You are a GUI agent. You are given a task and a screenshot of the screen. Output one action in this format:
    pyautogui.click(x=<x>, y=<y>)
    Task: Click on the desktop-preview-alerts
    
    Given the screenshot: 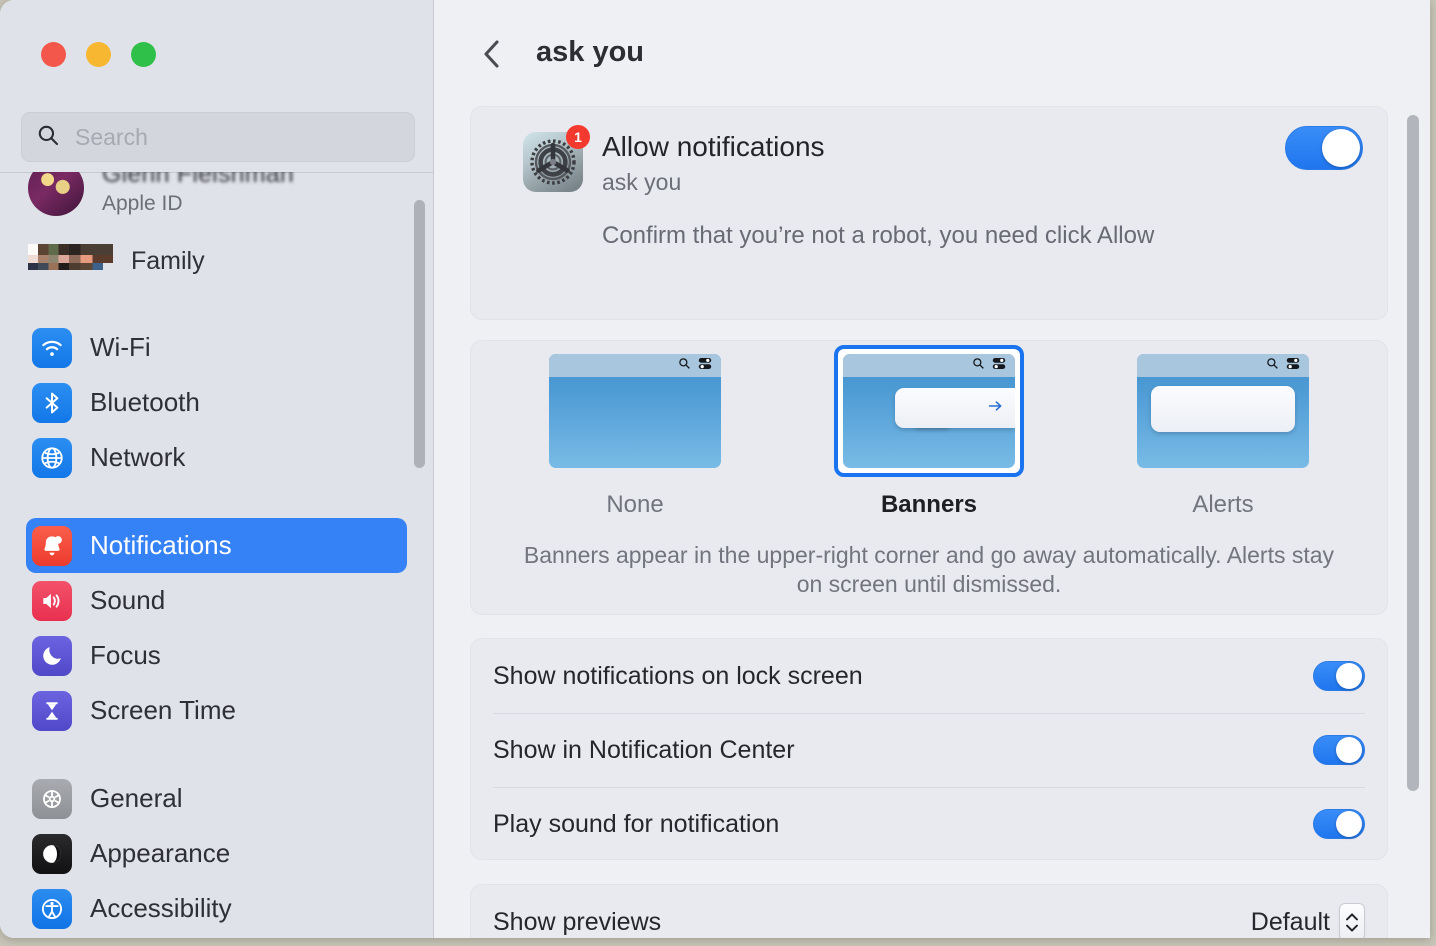 What is the action you would take?
    pyautogui.click(x=1223, y=411)
    